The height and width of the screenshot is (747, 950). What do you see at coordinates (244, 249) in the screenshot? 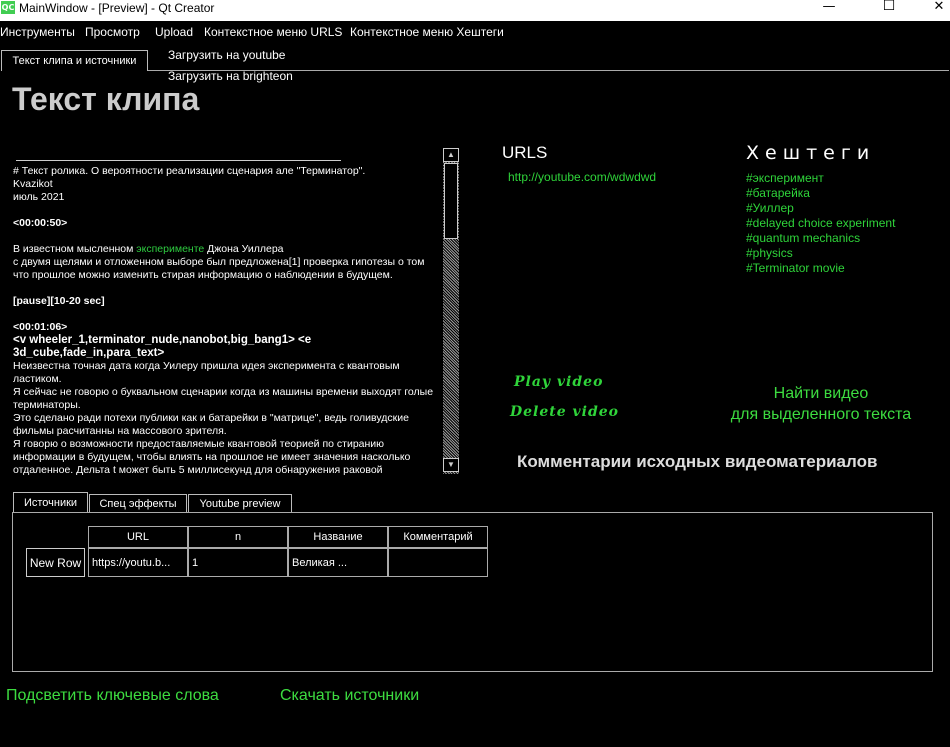
I see `text-line: Джона Уиллера` at bounding box center [244, 249].